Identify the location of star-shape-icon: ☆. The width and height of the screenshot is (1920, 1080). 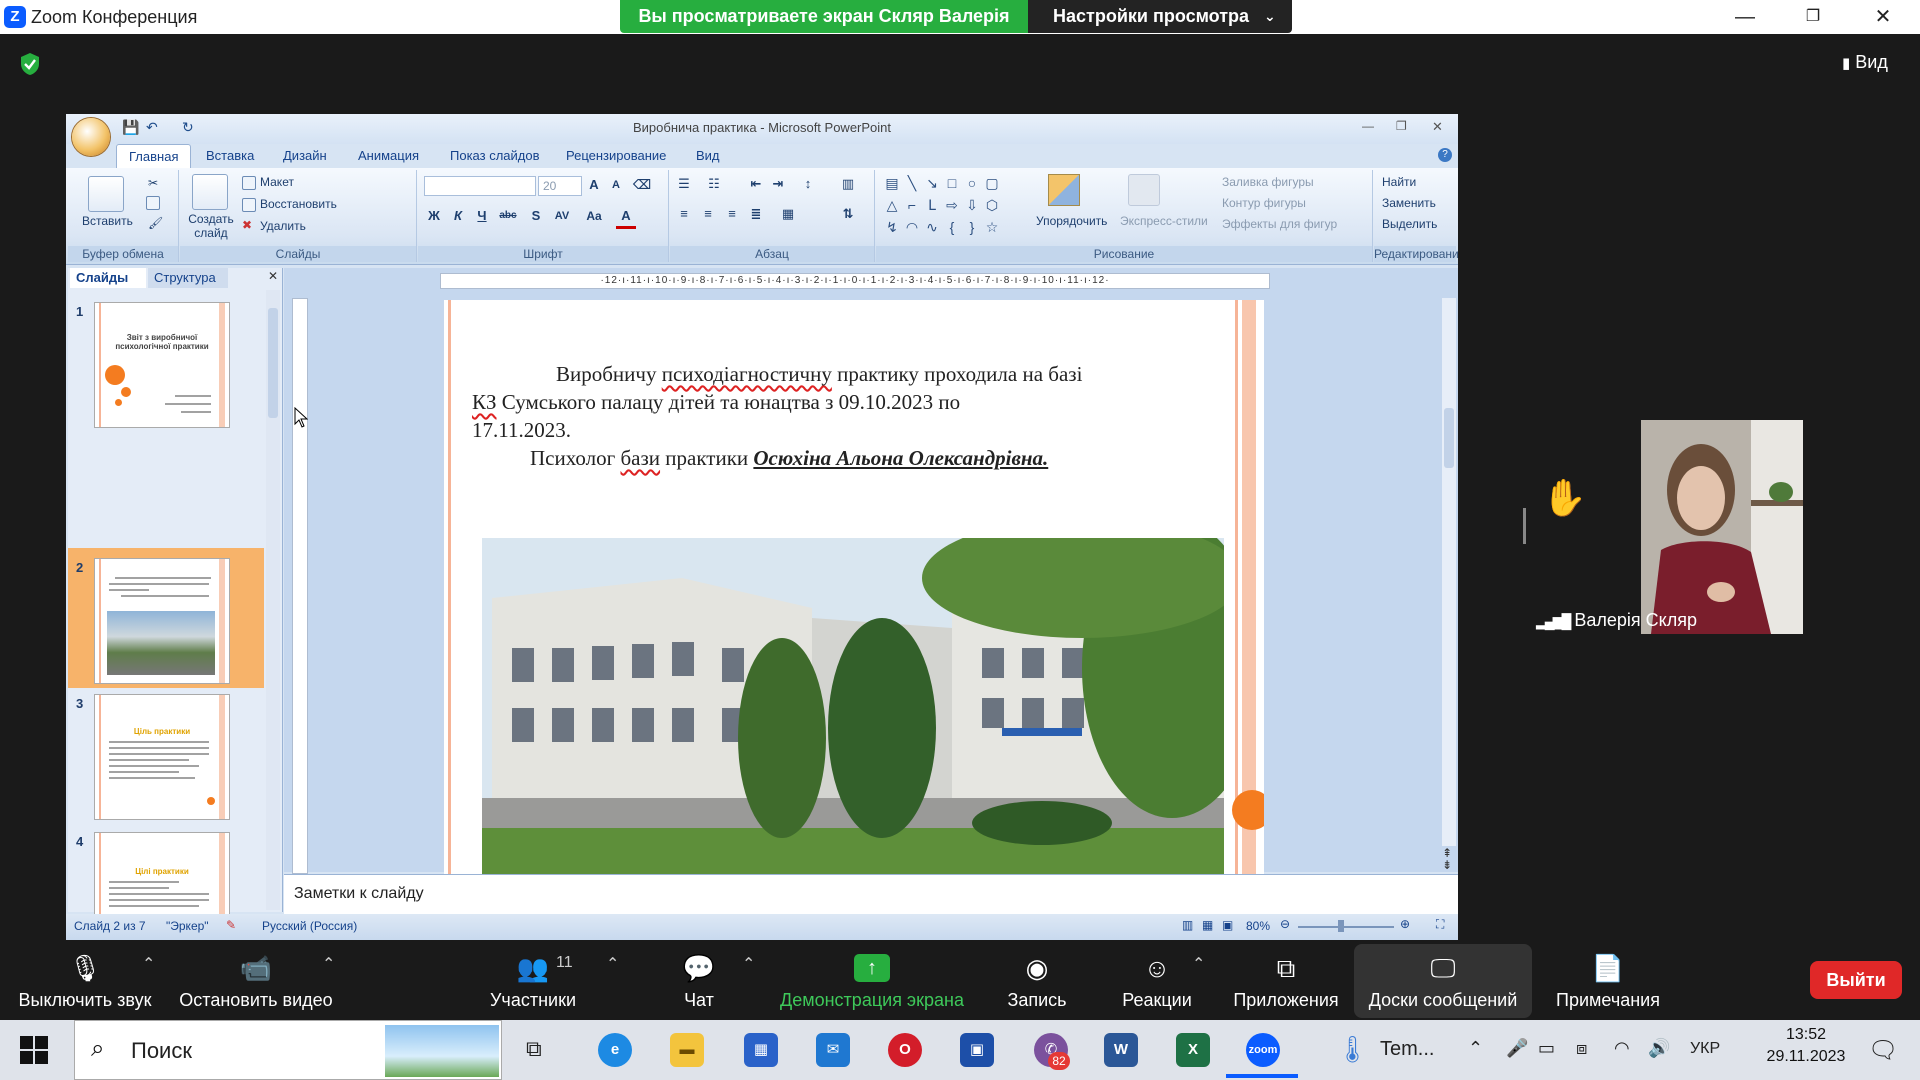
(992, 227).